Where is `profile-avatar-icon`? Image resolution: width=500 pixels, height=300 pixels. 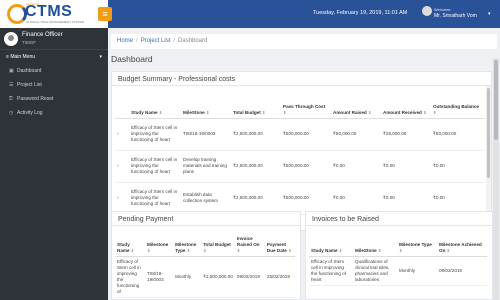
profile-avatar-icon is located at coordinates (11, 39).